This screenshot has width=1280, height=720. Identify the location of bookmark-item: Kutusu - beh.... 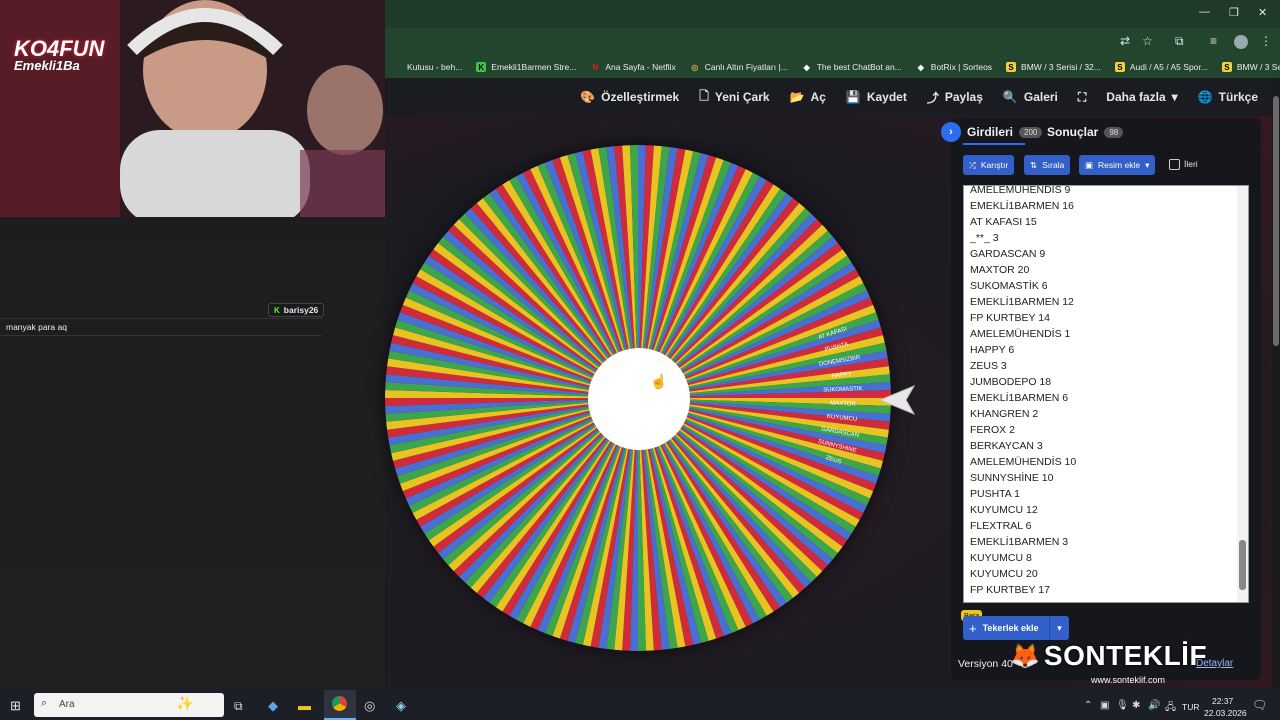
(427, 67).